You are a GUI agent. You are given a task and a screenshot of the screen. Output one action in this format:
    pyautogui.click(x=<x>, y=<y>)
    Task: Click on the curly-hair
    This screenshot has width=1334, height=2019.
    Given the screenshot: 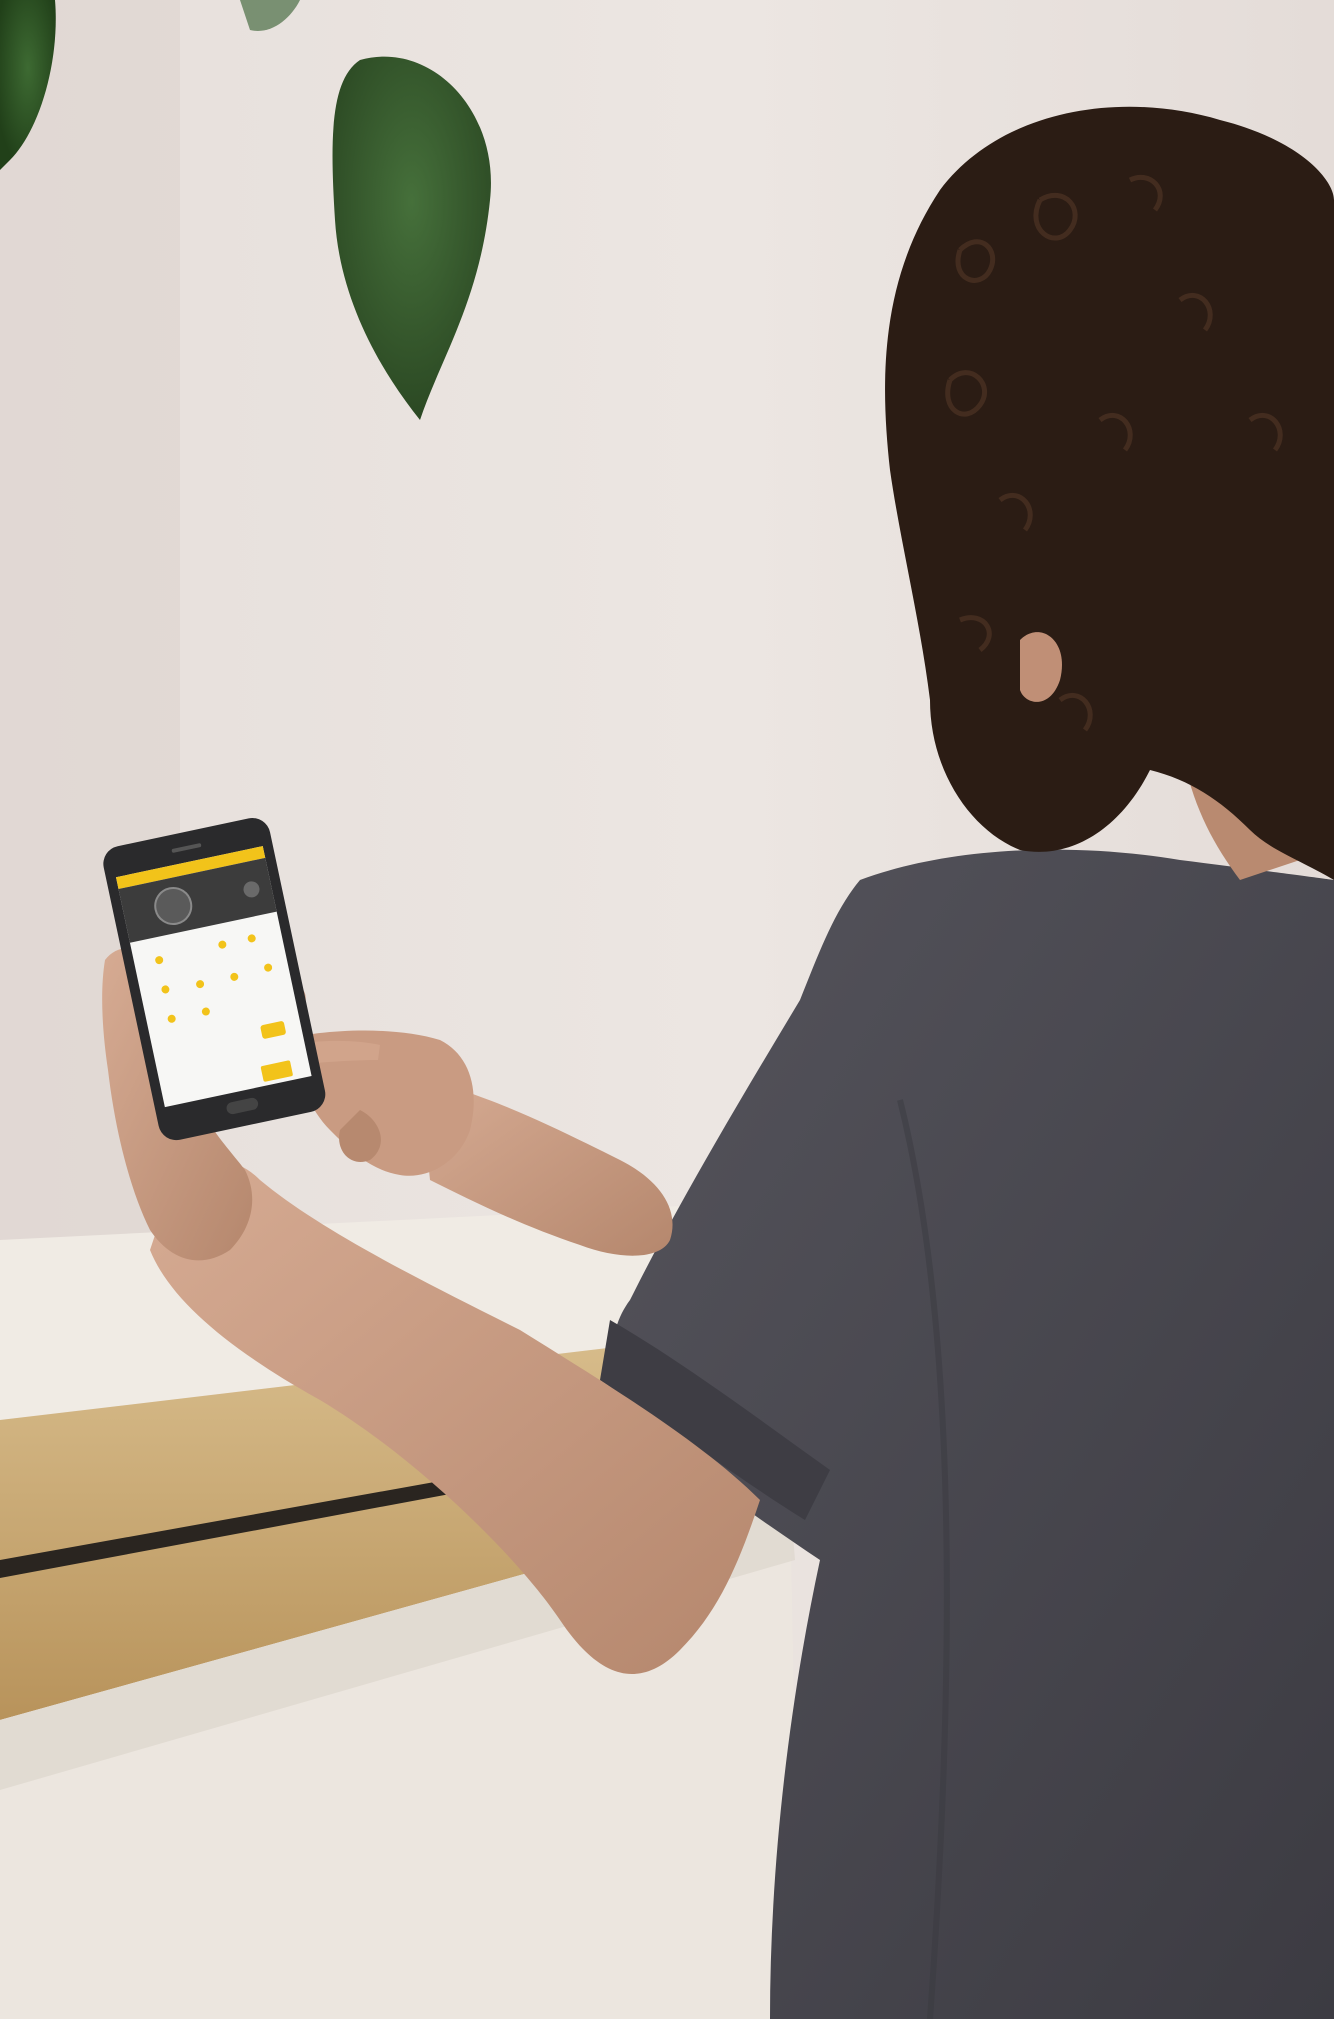 What is the action you would take?
    pyautogui.click(x=1109, y=493)
    